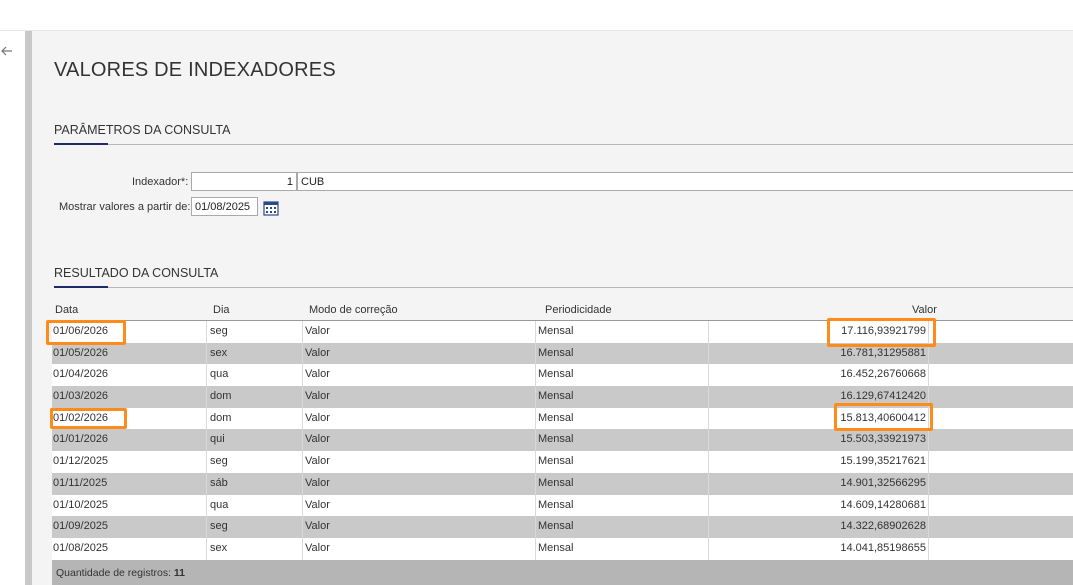 Image resolution: width=1073 pixels, height=585 pixels. I want to click on cell-data: 01/08/2025, so click(81, 547).